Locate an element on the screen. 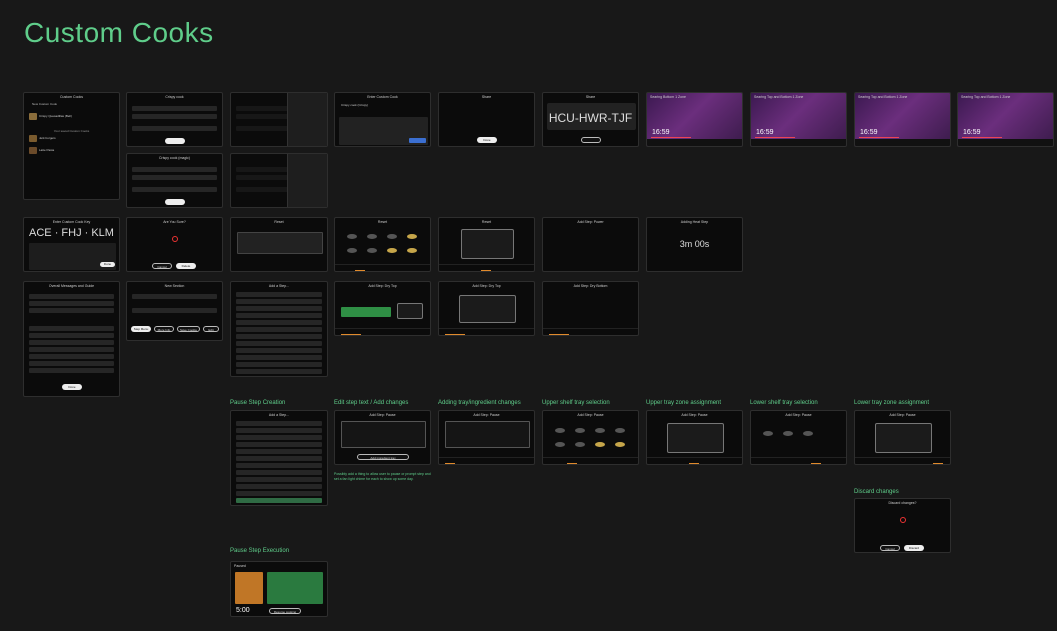  zone-selection is located at coordinates (366, 312).